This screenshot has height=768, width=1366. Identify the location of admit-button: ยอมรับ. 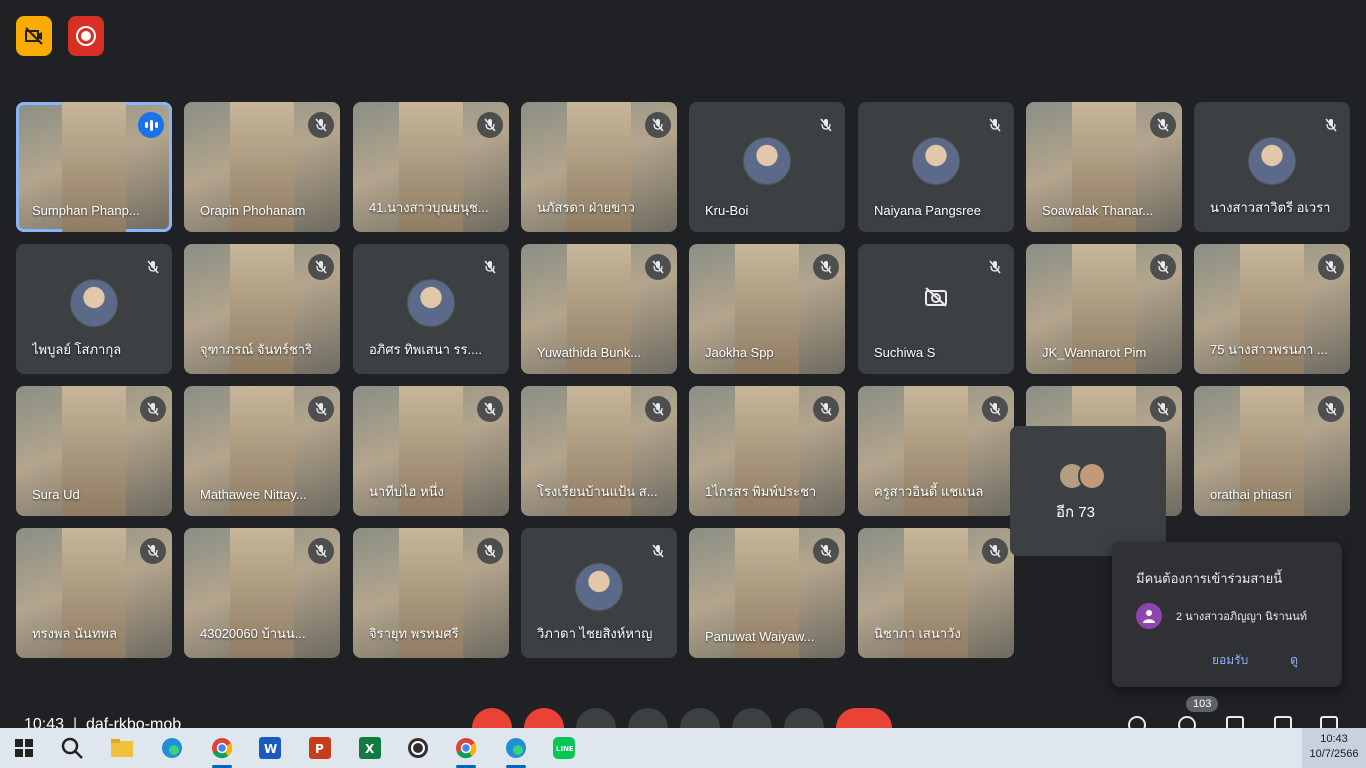
(1230, 660).